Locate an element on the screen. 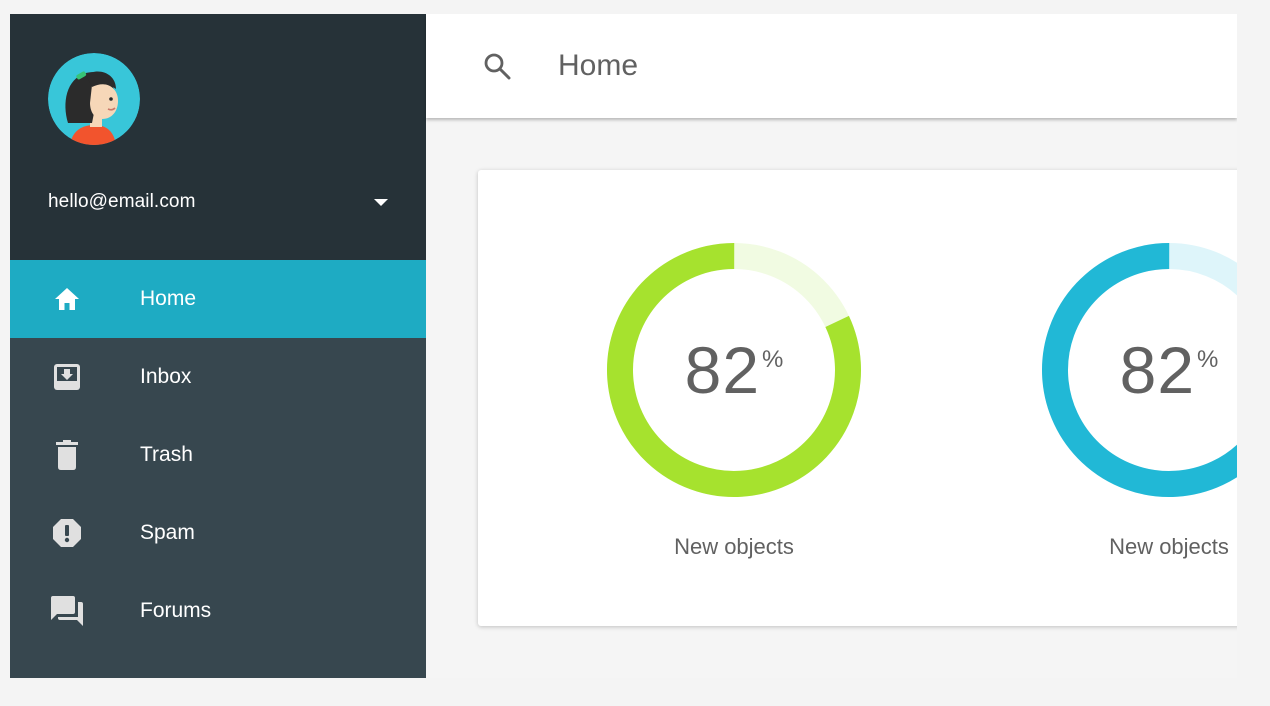  sidebar-item-label: Inbox is located at coordinates (166, 376).